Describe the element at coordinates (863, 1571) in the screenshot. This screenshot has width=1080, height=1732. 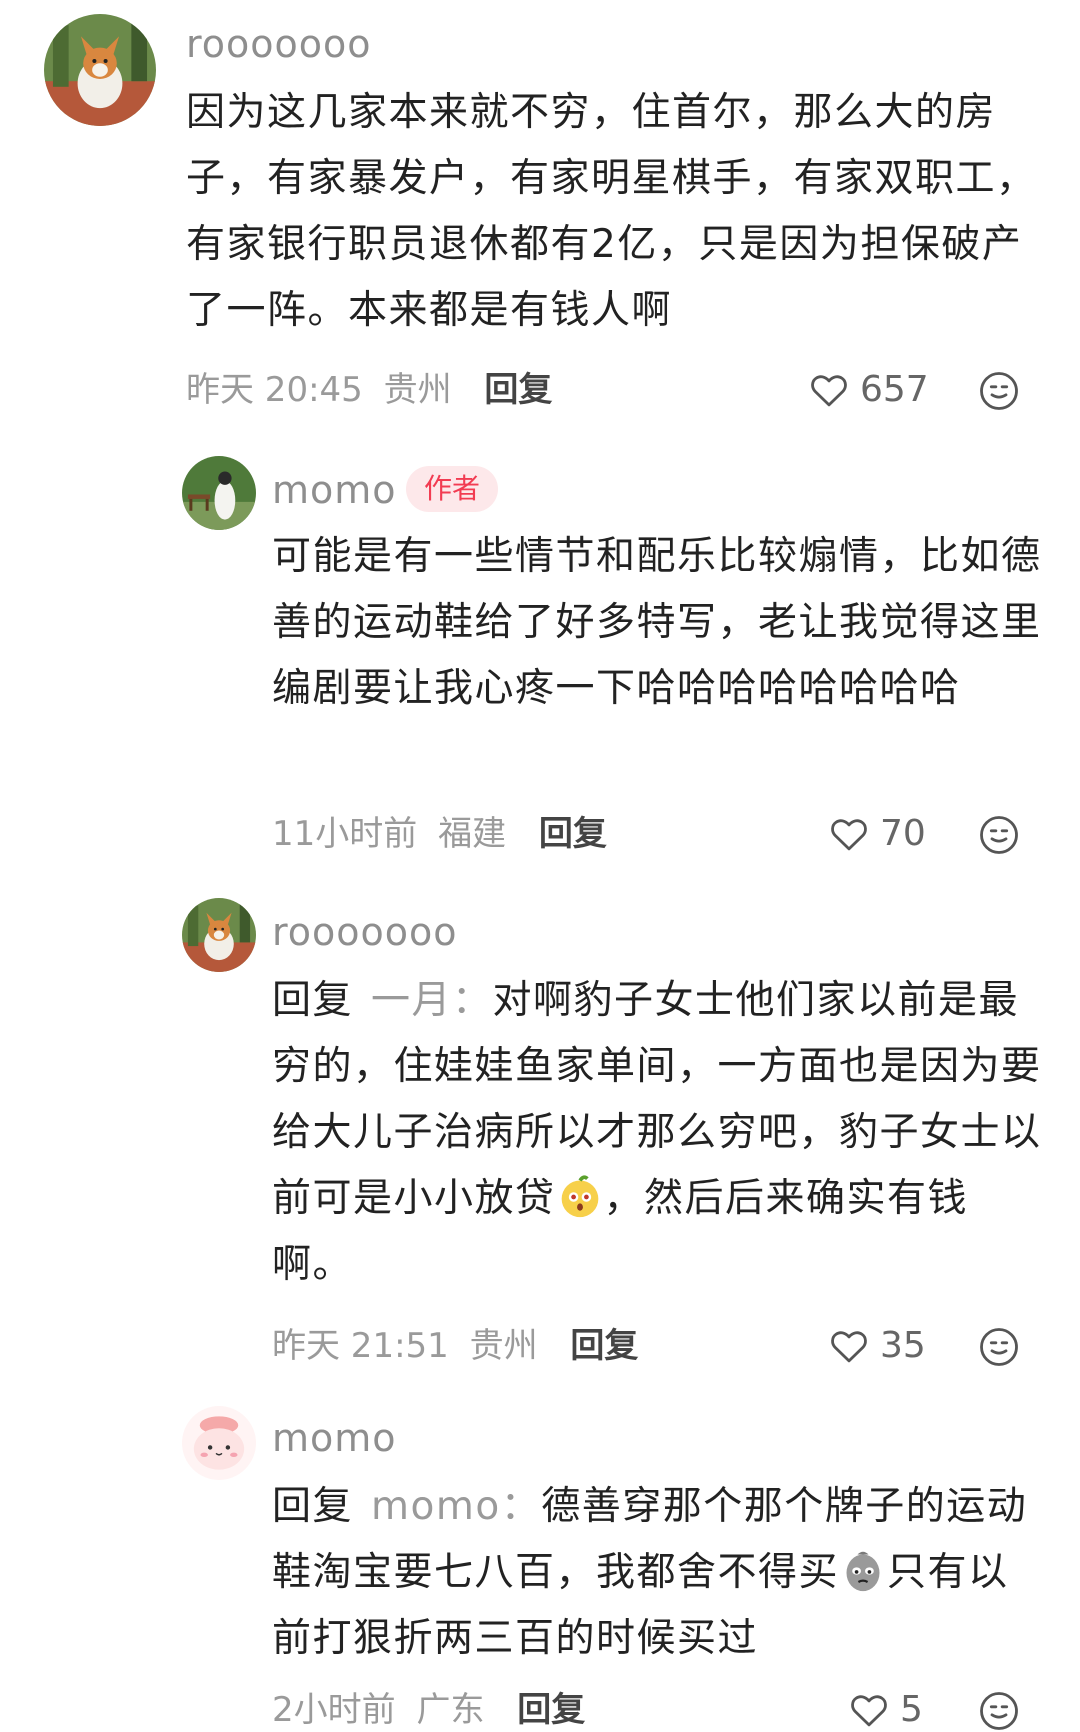
I see `sad-face-emoji` at that location.